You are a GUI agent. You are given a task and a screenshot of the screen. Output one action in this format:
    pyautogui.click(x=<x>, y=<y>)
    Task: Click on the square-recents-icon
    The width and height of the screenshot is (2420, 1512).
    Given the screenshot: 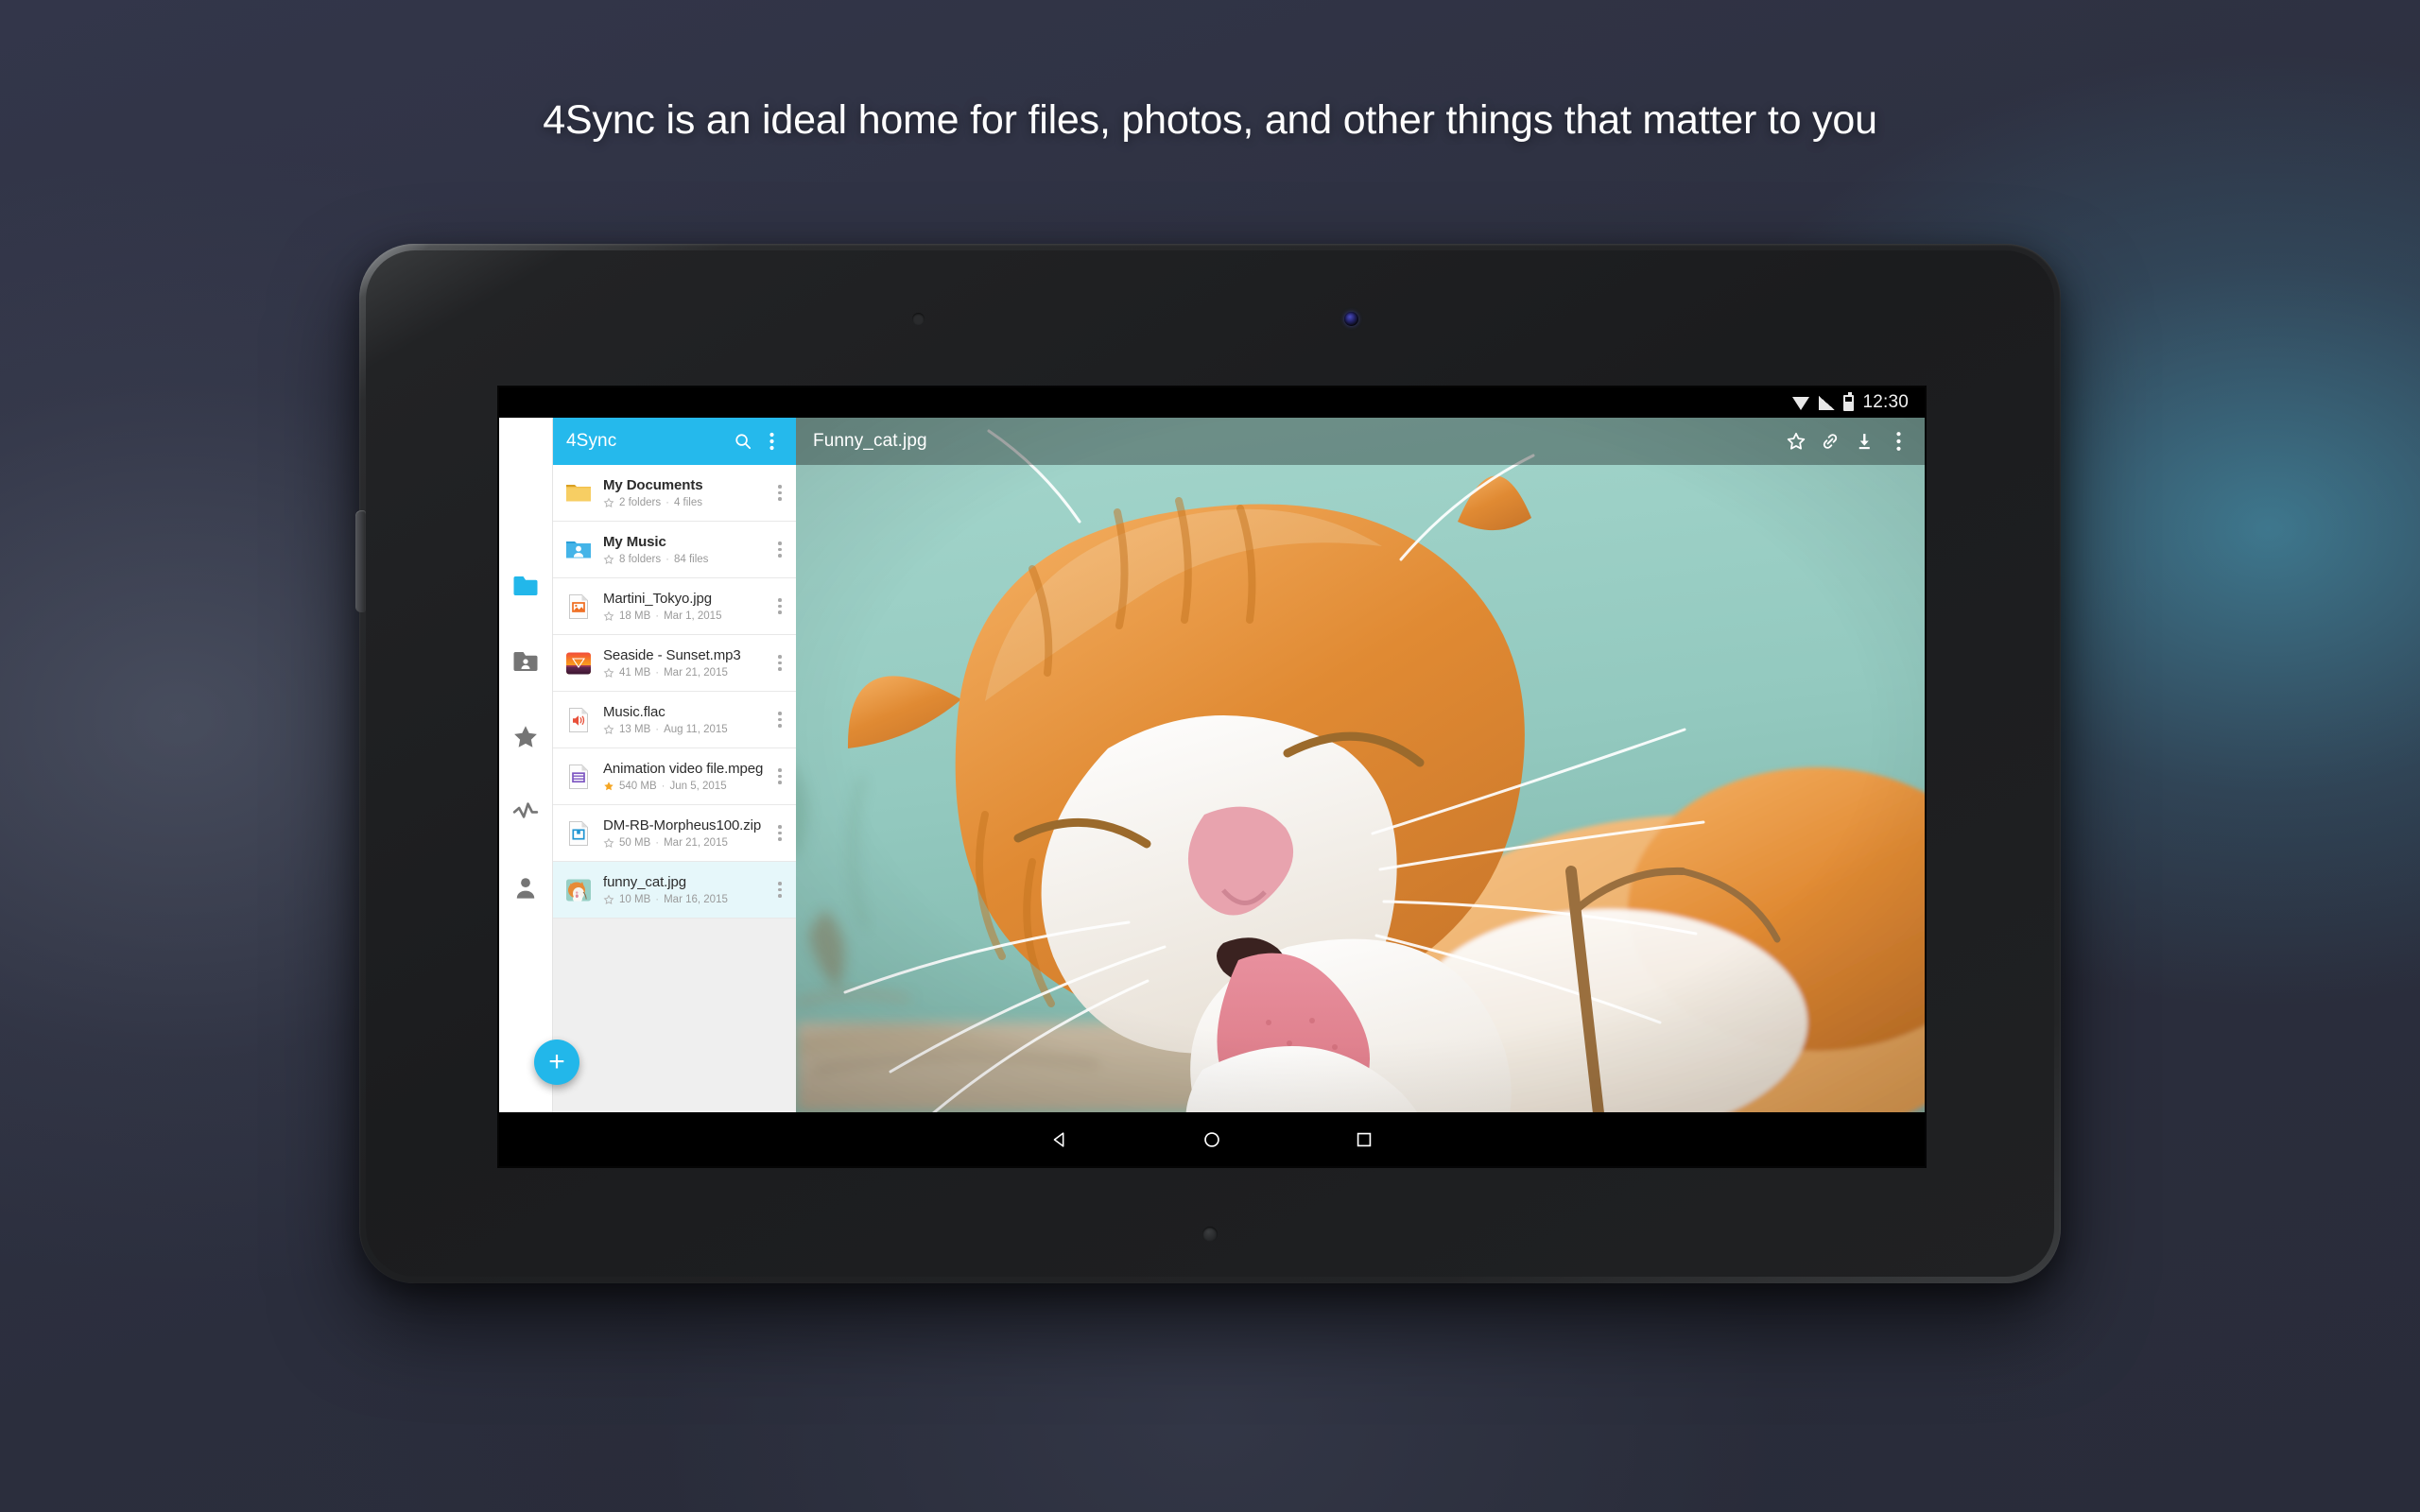 What is the action you would take?
    pyautogui.click(x=1364, y=1139)
    